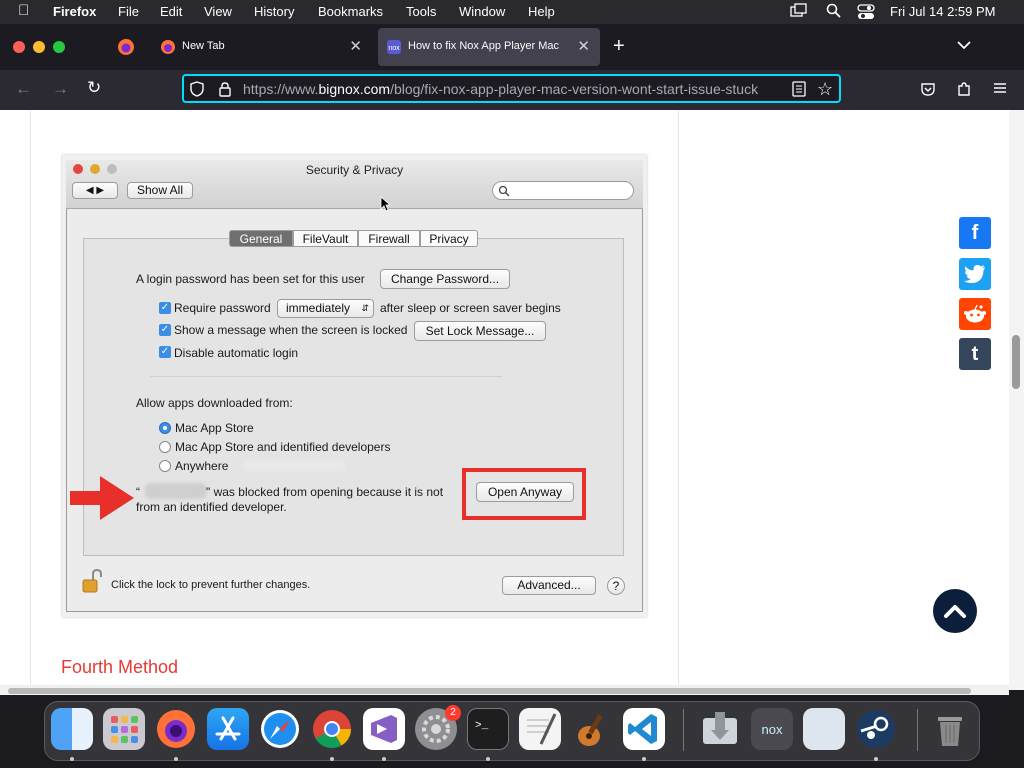 The height and width of the screenshot is (768, 1024). I want to click on menu-file: File, so click(128, 11).